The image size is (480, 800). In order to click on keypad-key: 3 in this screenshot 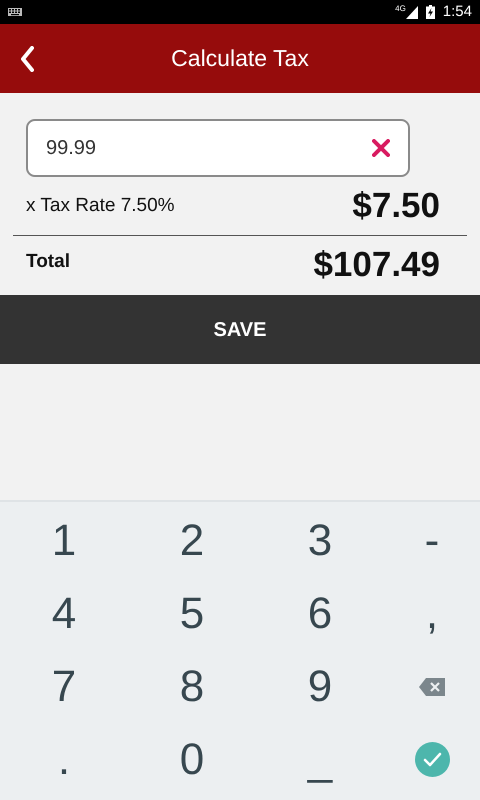, I will do `click(320, 540)`.